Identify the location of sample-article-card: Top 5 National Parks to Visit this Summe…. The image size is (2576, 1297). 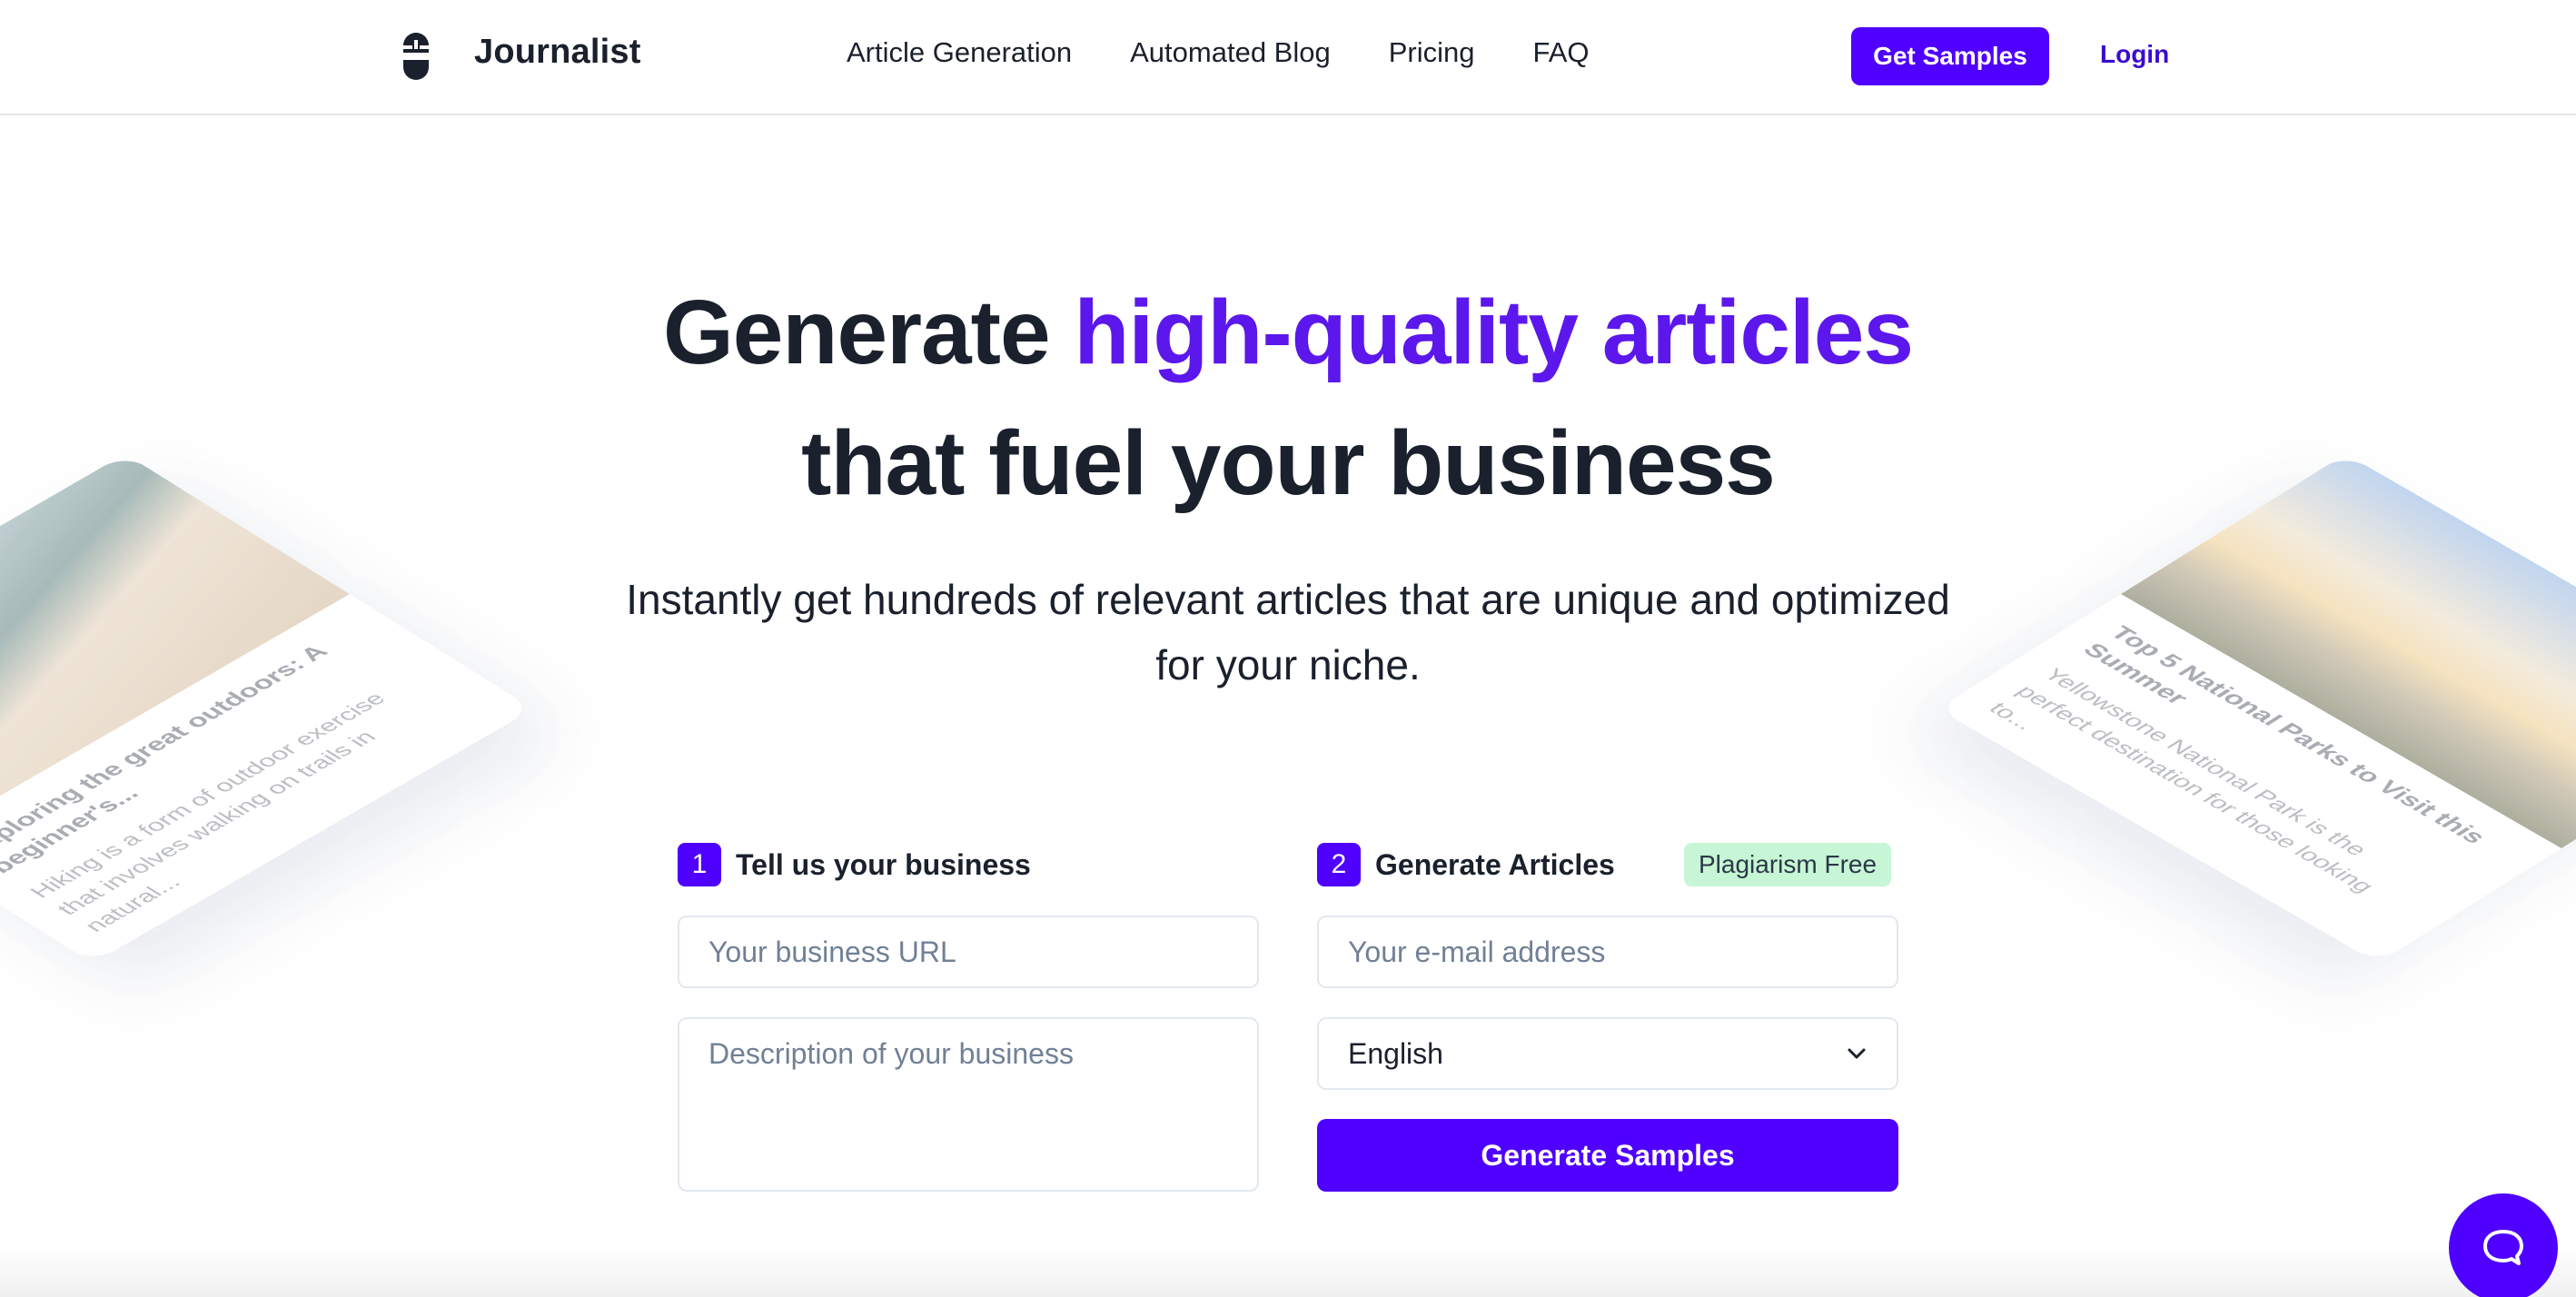
(2256, 708).